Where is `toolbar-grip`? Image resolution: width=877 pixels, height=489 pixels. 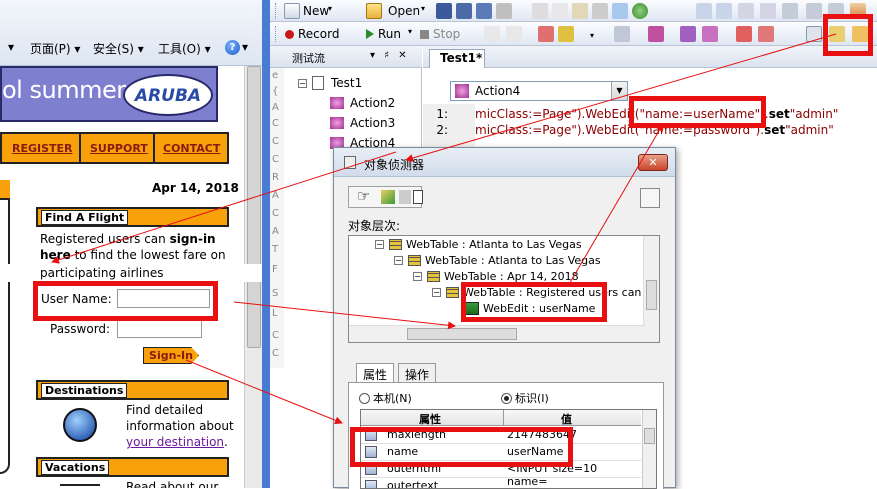 toolbar-grip is located at coordinates (276, 34).